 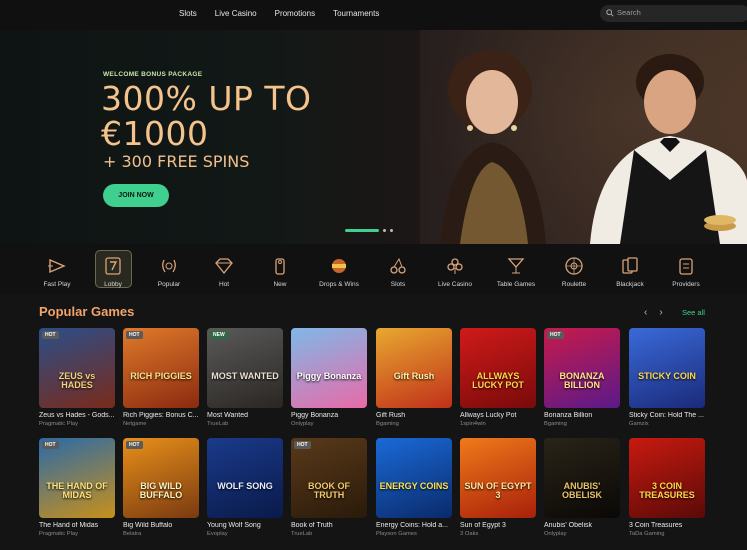 What do you see at coordinates (582, 478) in the screenshot?
I see `game-thumbnail: ANUBIS' OBELISK` at bounding box center [582, 478].